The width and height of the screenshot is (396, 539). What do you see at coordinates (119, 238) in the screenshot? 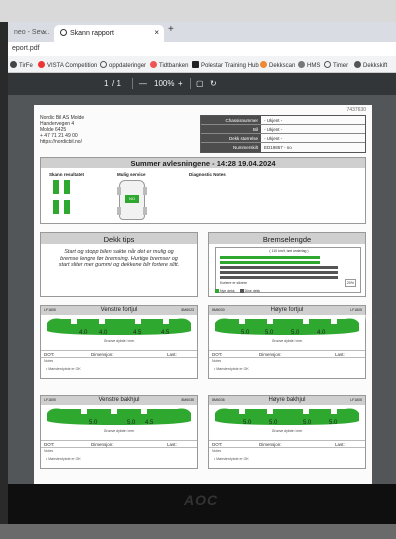
I see `tips-title: Dekk tips` at bounding box center [119, 238].